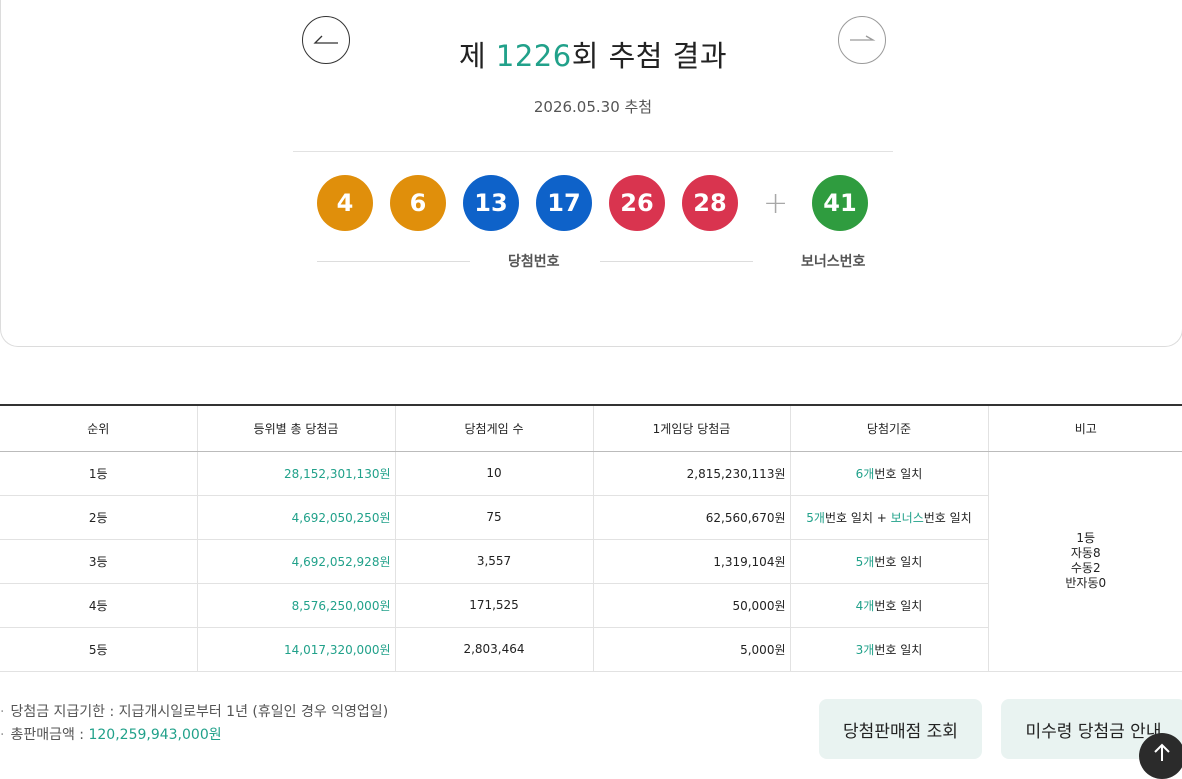  What do you see at coordinates (907, 518) in the screenshot?
I see `criteria-bonus: 보너스` at bounding box center [907, 518].